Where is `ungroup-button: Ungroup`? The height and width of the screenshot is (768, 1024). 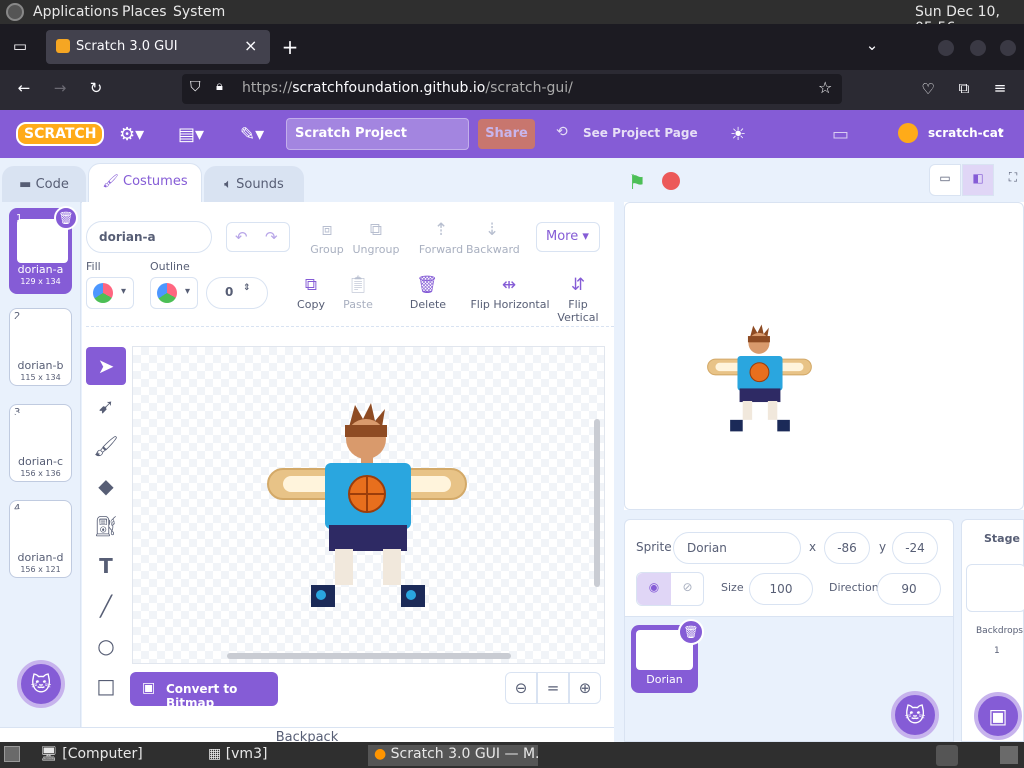
ungroup-button: Ungroup is located at coordinates (376, 249).